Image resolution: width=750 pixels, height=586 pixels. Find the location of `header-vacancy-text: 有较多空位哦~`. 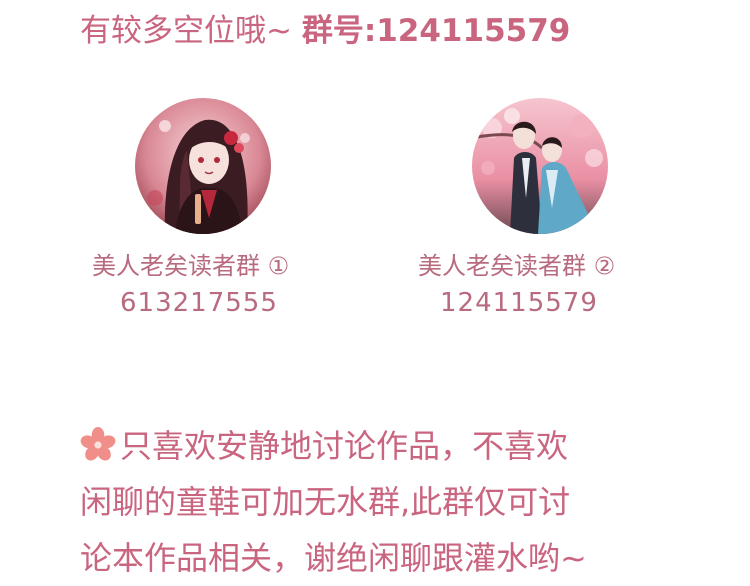

header-vacancy-text: 有较多空位哦~ is located at coordinates (191, 31).